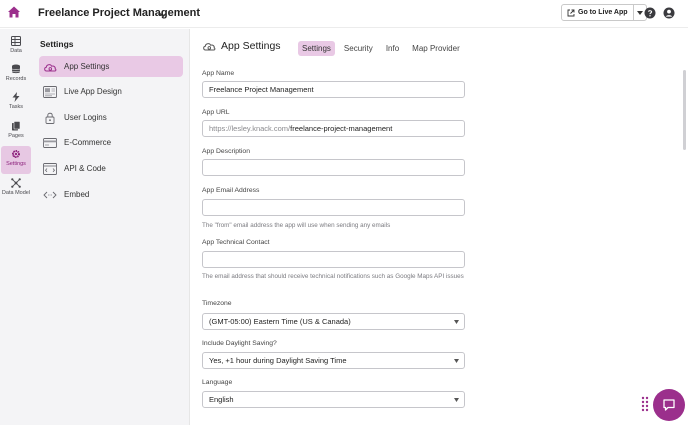 This screenshot has width=688, height=425. Describe the element at coordinates (16, 51) in the screenshot. I see `nav-data-label: Data` at that location.